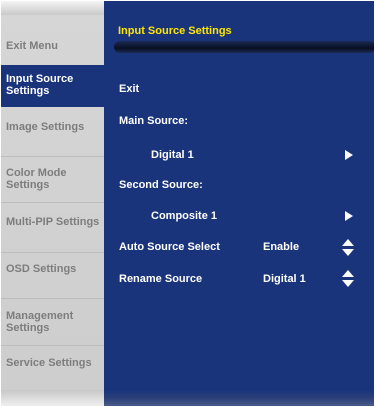 The height and width of the screenshot is (407, 375). I want to click on sidebar-item-service-settings: Service Settings, so click(53, 363).